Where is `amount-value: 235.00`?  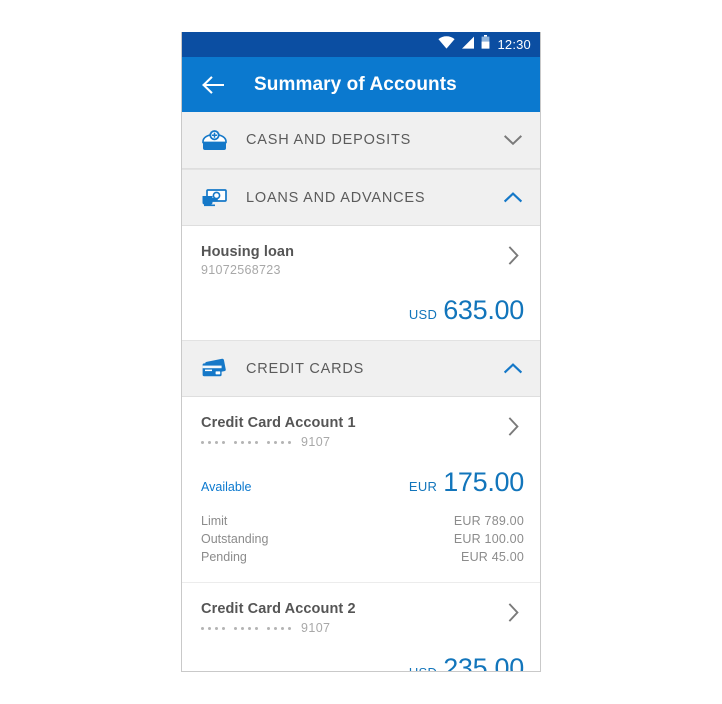 amount-value: 235.00 is located at coordinates (483, 662).